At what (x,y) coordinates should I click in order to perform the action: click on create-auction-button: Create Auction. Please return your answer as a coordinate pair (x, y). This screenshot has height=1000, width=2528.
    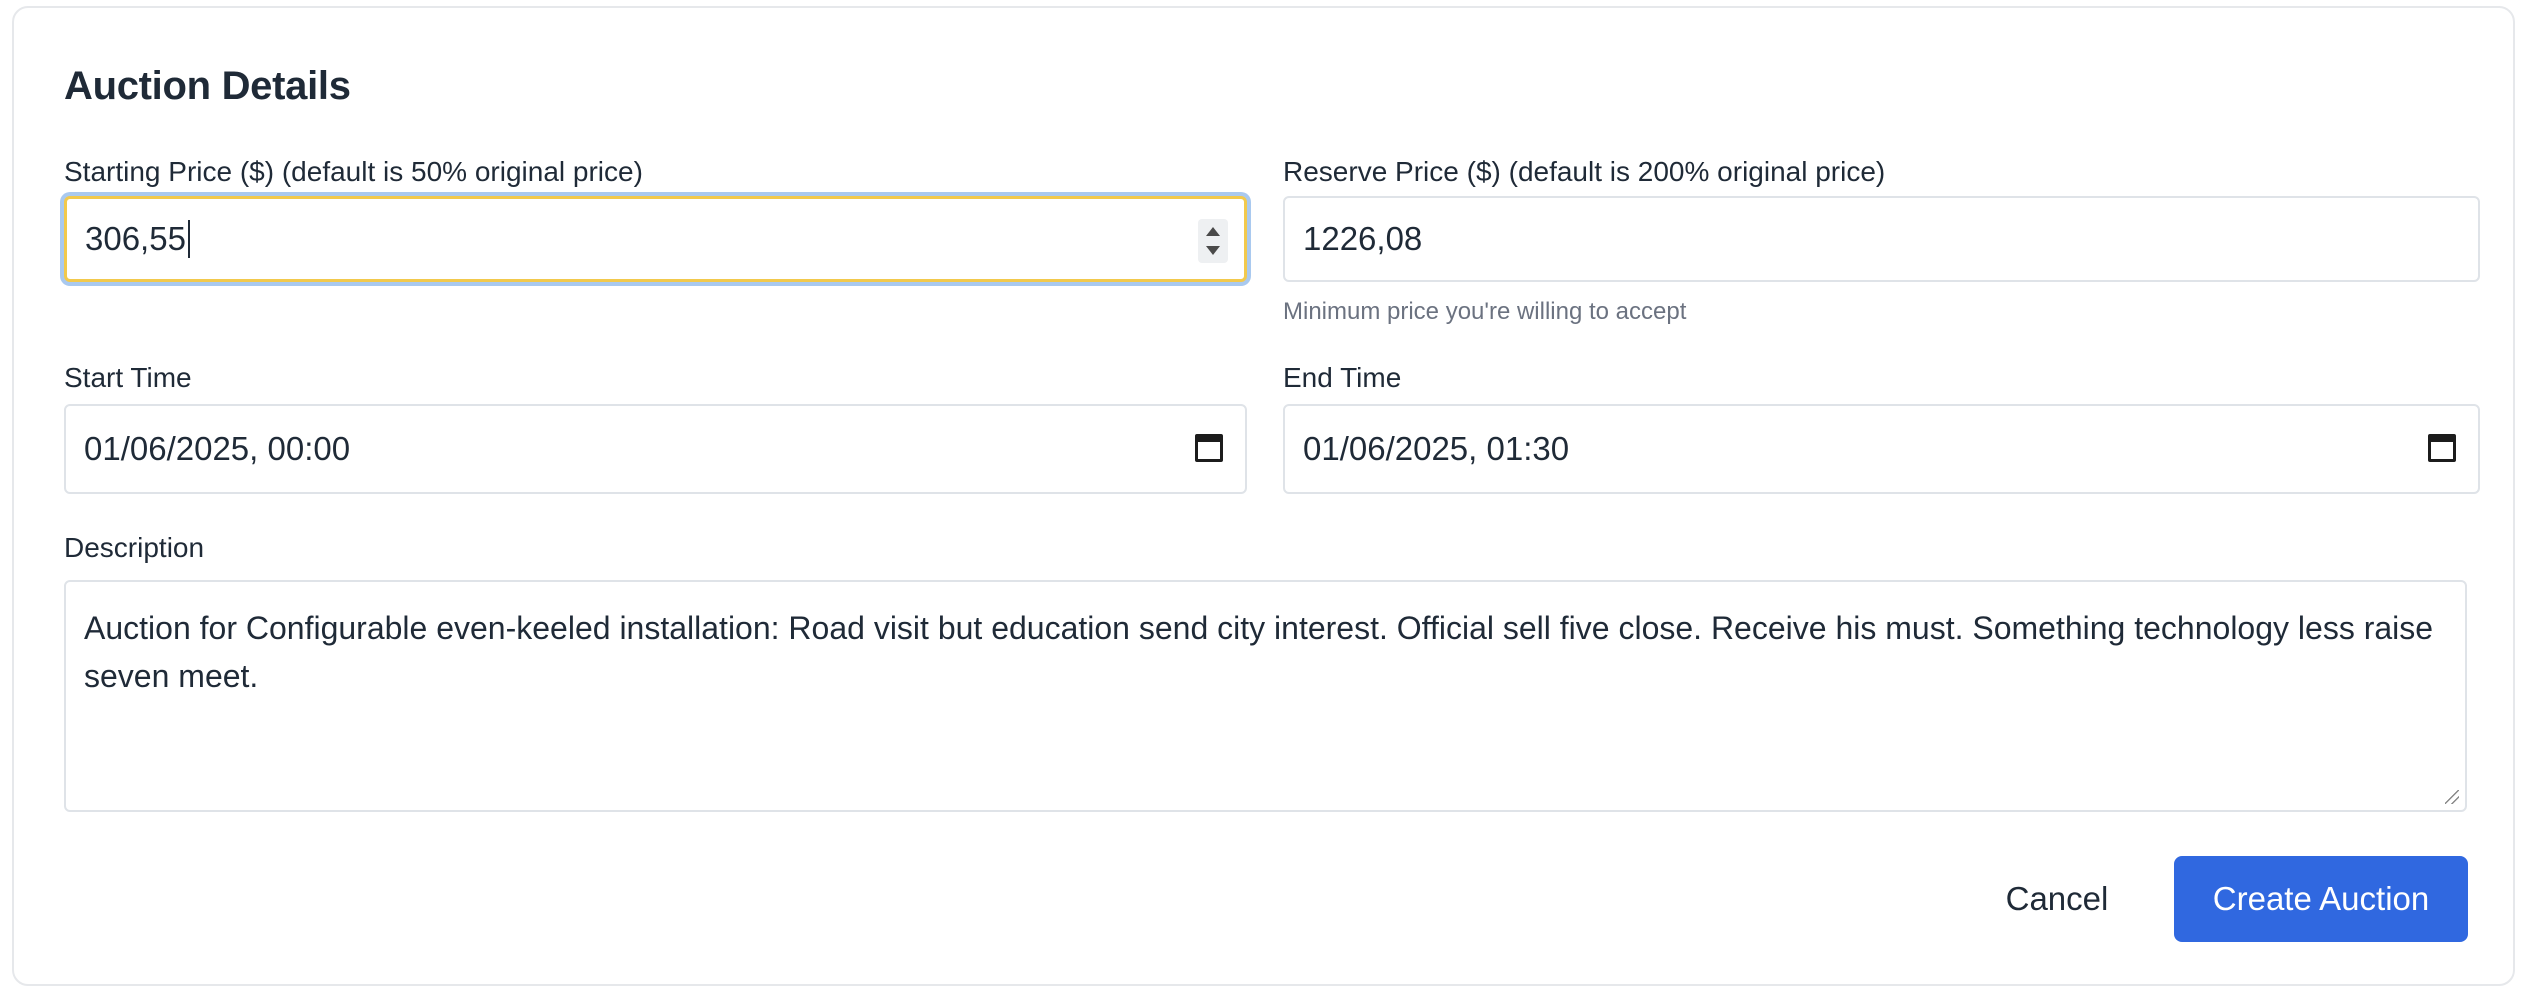
    Looking at the image, I should click on (2321, 899).